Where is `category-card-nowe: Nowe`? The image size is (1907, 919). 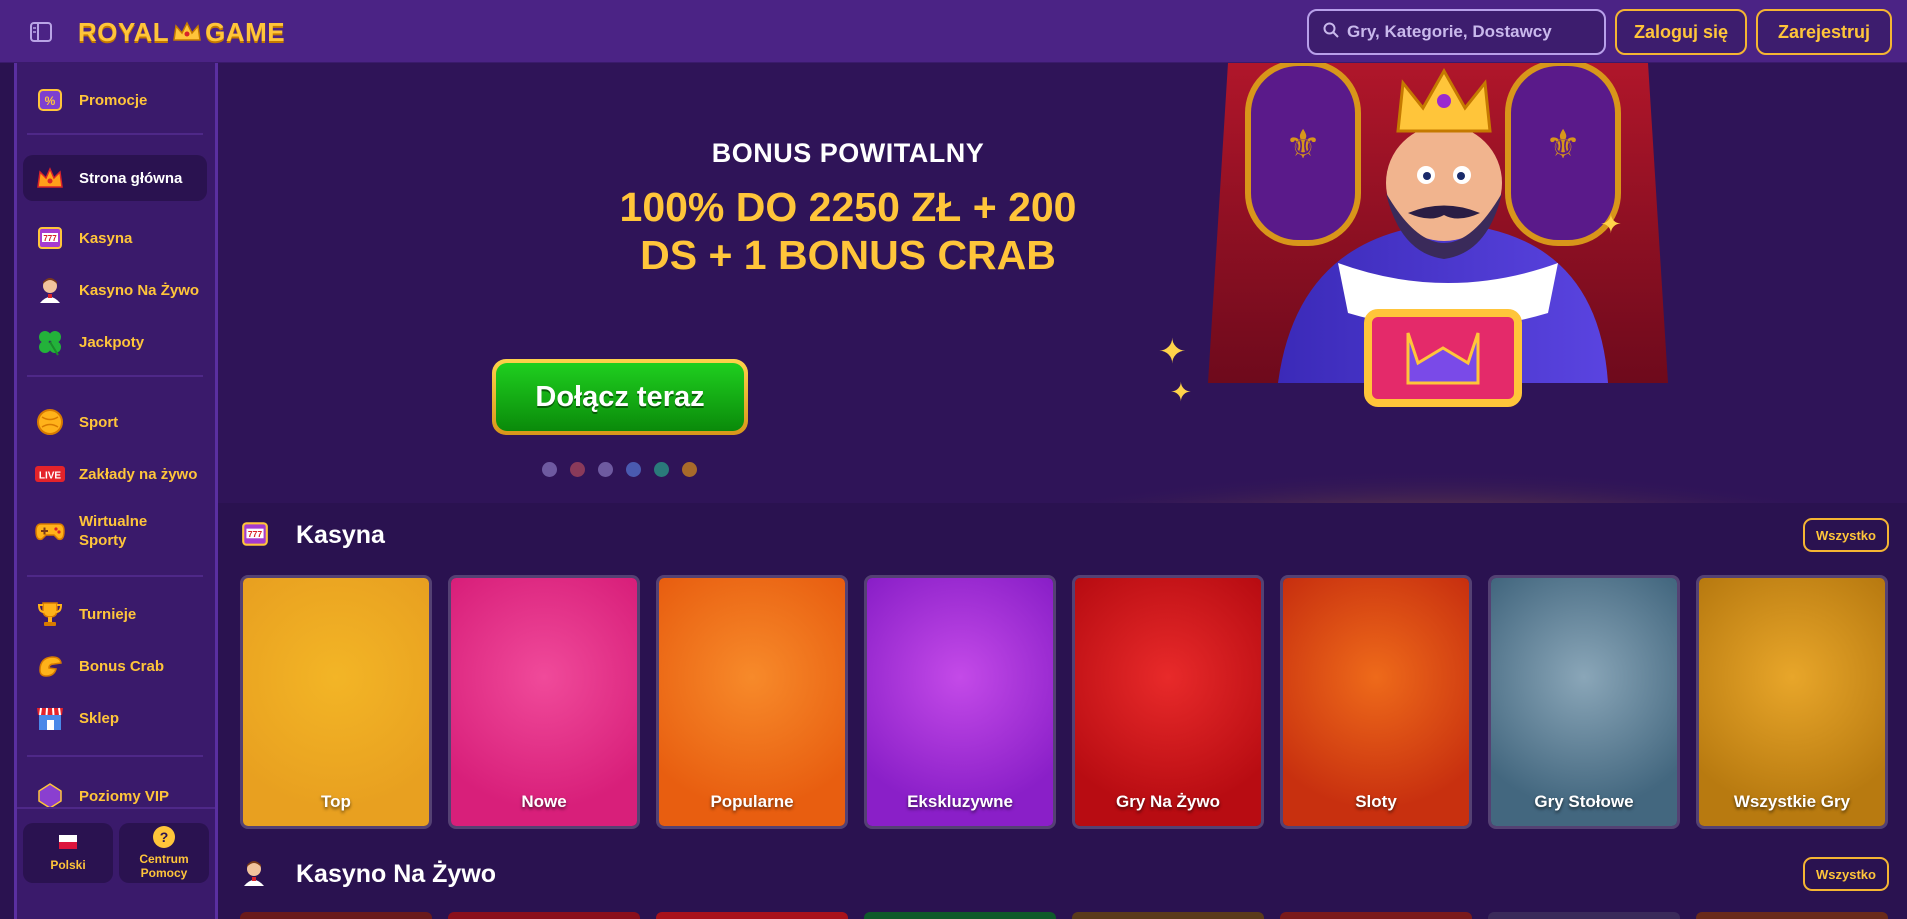 category-card-nowe: Nowe is located at coordinates (544, 702).